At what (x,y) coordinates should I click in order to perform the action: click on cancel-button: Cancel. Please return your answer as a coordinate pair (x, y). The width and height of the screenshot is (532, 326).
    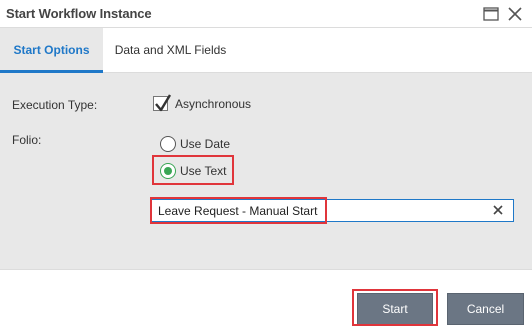
    Looking at the image, I should click on (485, 309).